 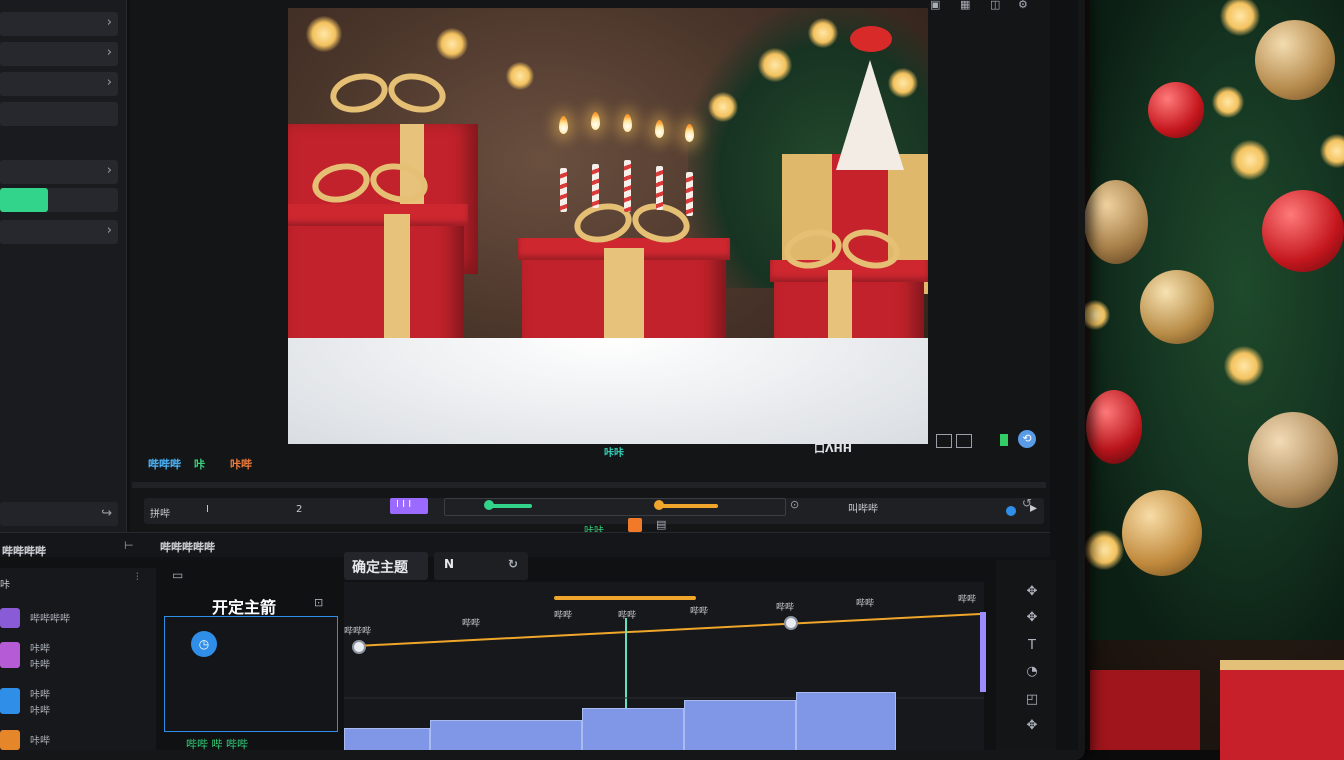 What do you see at coordinates (665, 666) in the screenshot?
I see `timeline-tracks: 哔哔哔 哔哔 哔哔 哔哔 哔哔 哔哔 哔哔 哔哔` at bounding box center [665, 666].